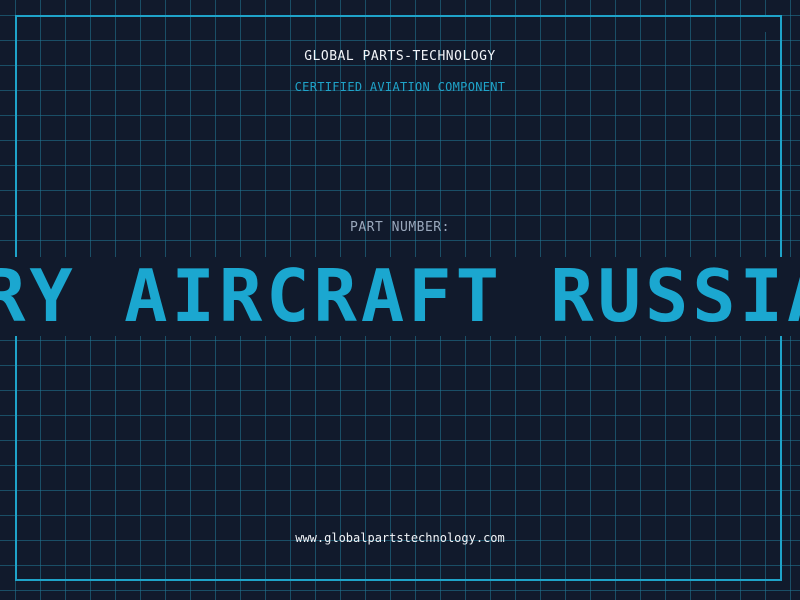 Image resolution: width=800 pixels, height=600 pixels. Describe the element at coordinates (400, 538) in the screenshot. I see `website-url: www.globalpartstechnology.com` at that location.